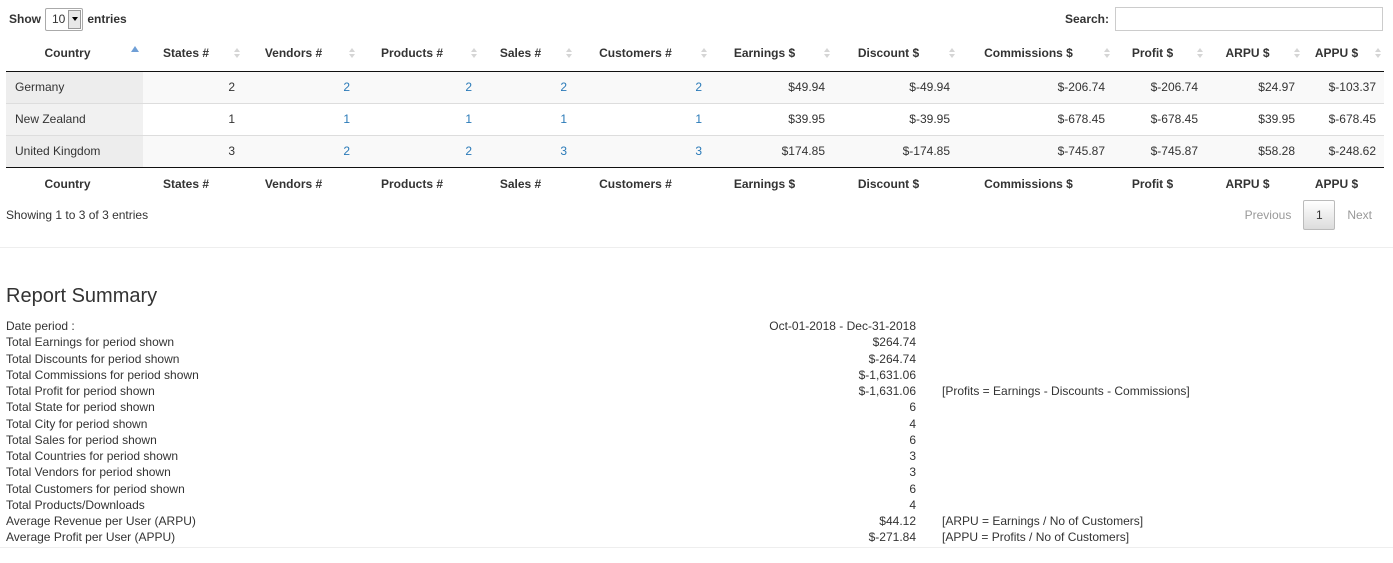 This screenshot has width=1393, height=563. What do you see at coordinates (74, 118) in the screenshot?
I see `cell-country: New Zealand` at bounding box center [74, 118].